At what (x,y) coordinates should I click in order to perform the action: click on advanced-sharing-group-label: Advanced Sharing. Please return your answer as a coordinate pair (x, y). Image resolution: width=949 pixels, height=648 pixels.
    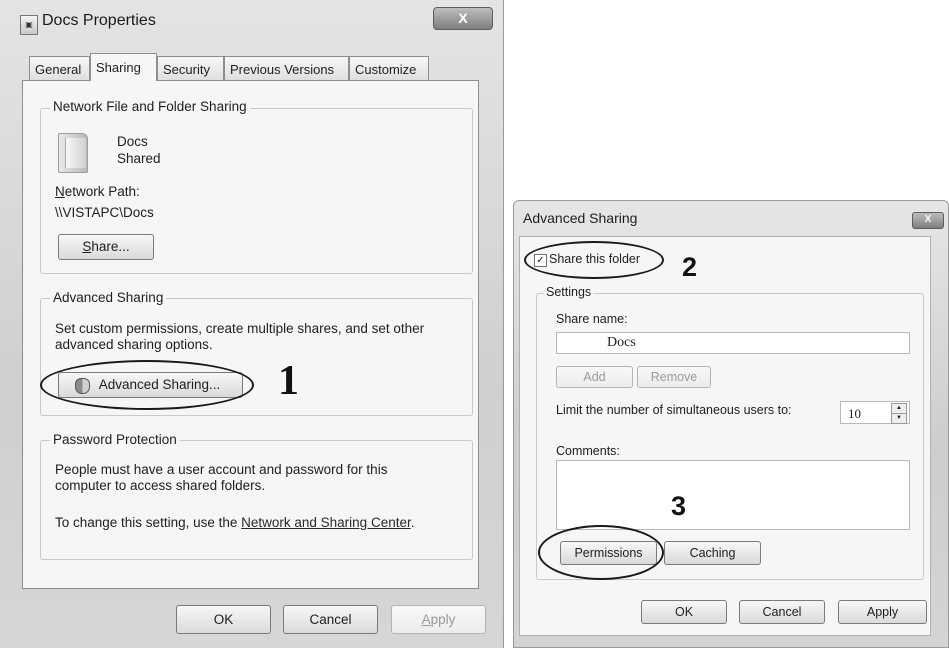
    Looking at the image, I should click on (108, 297).